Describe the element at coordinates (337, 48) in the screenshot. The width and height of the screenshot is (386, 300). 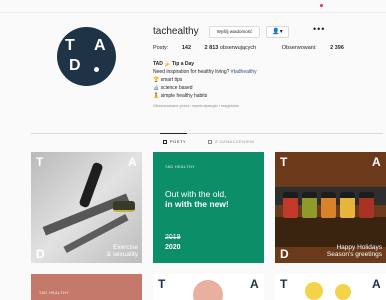
I see `following-value: 2 396` at that location.